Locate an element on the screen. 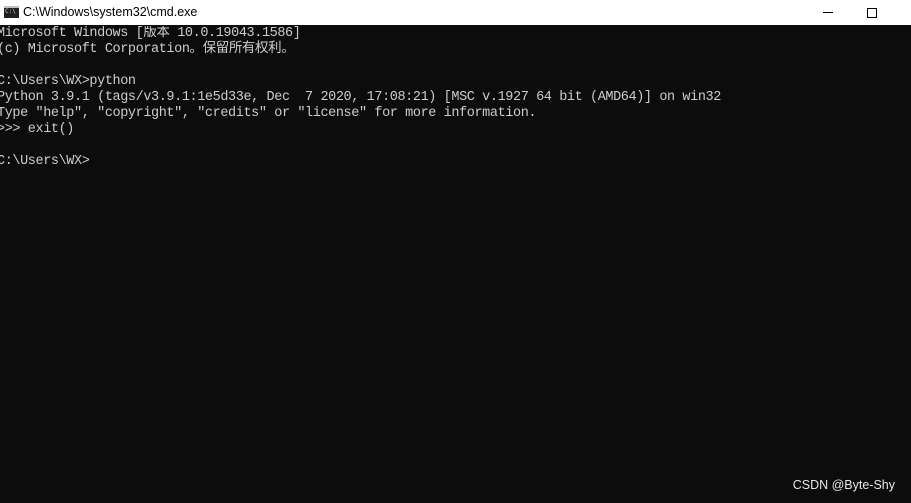 This screenshot has height=503, width=911. console-line: Microsoft Windows [版本 10.0.19043.1586] is located at coordinates (150, 33).